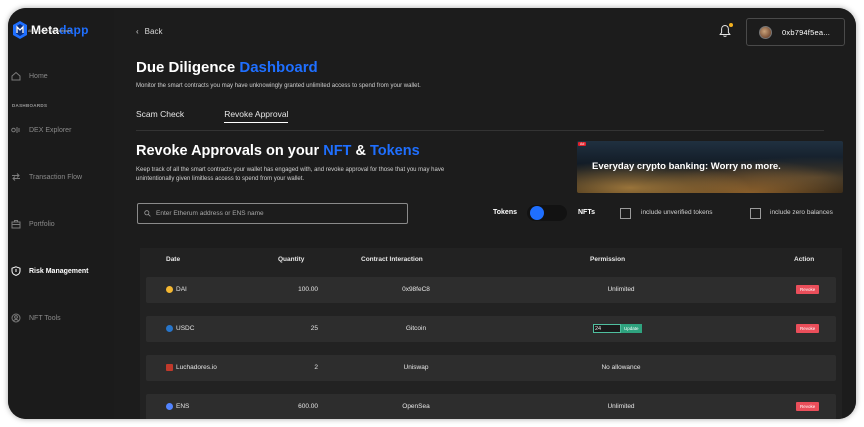 The height and width of the screenshot is (427, 864). What do you see at coordinates (147, 213) in the screenshot?
I see `search-icon` at bounding box center [147, 213].